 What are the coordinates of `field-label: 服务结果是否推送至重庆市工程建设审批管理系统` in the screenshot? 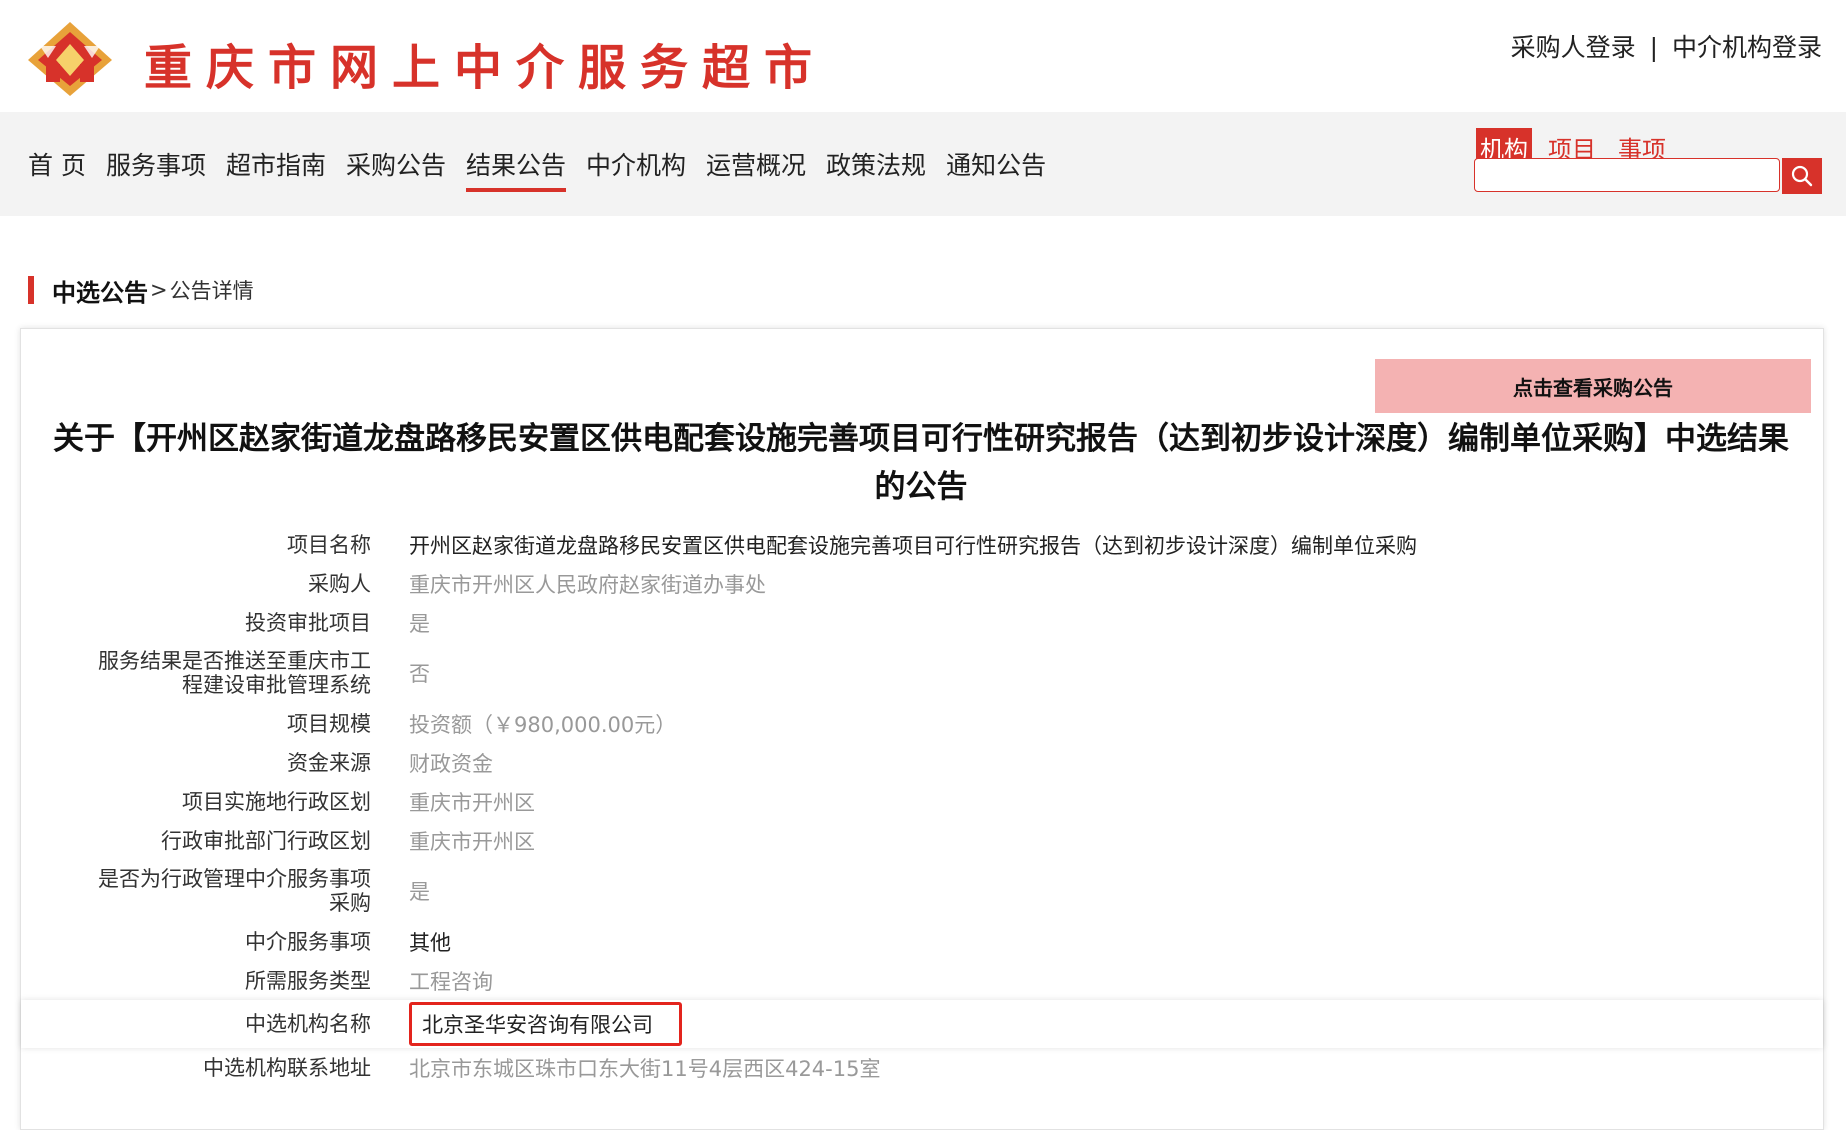 It's located at (234, 673).